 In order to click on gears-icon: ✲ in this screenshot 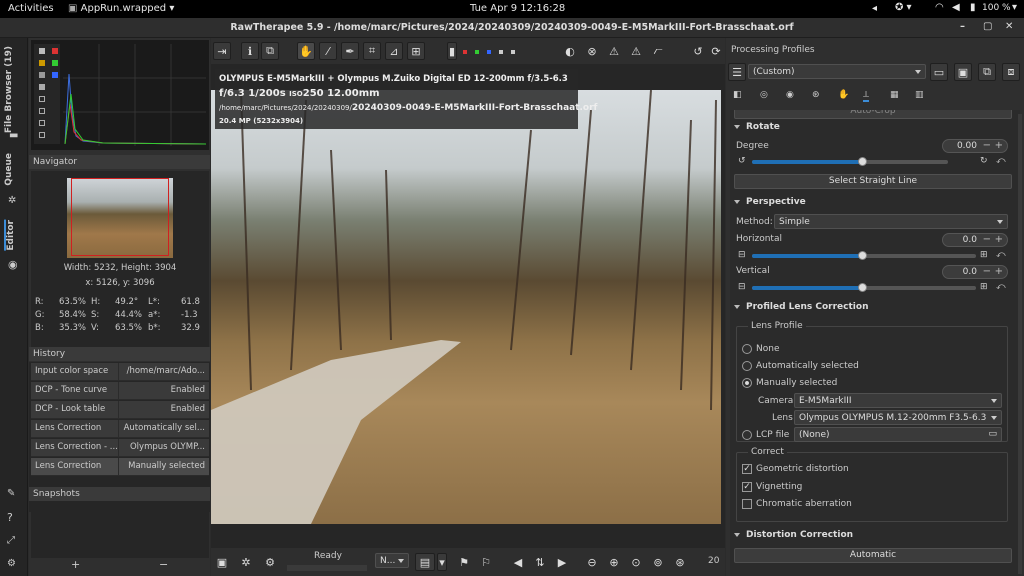, I will do `click(12, 200)`.